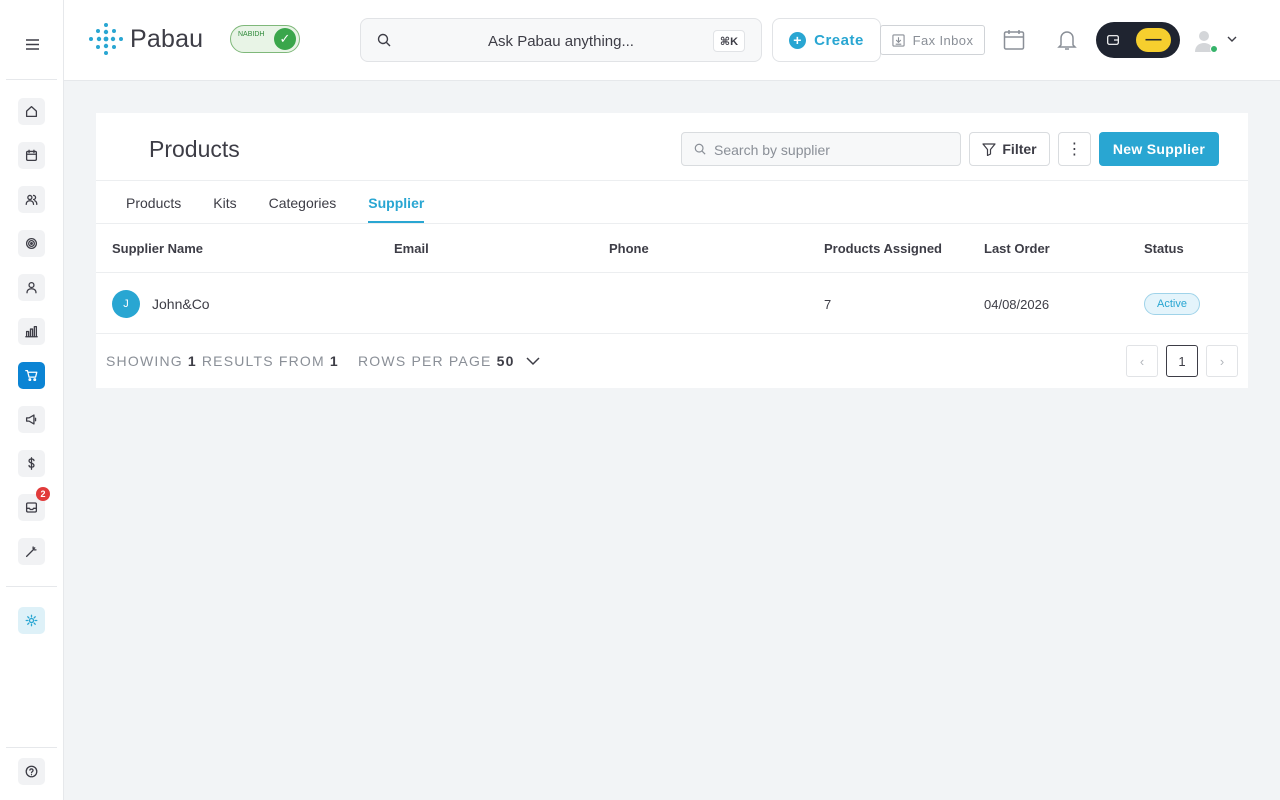  I want to click on sun-icon, so click(31, 620).